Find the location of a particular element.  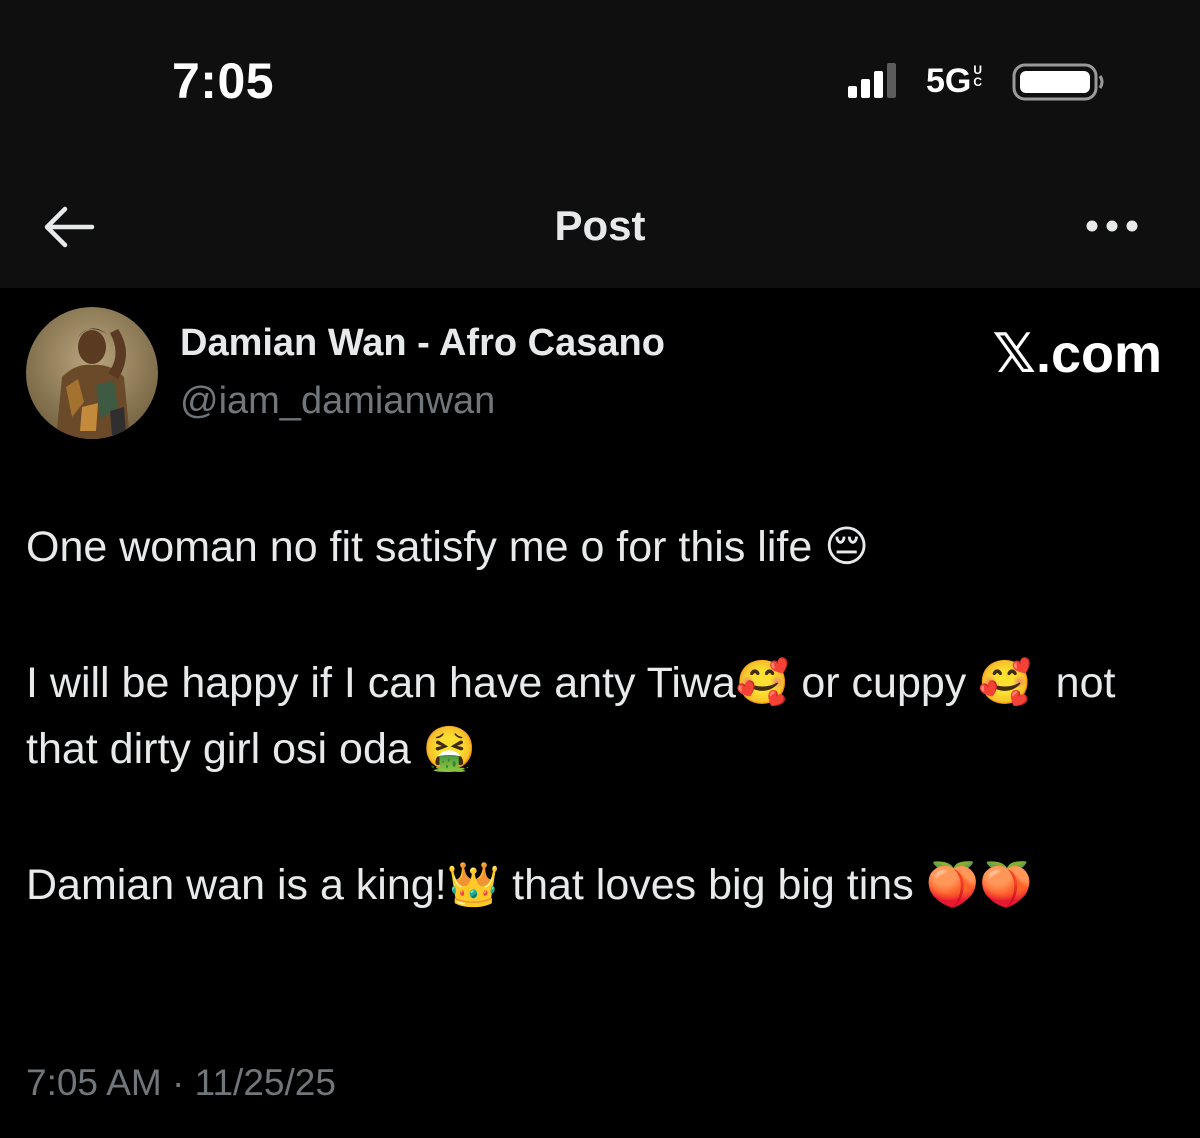

x-com-watermark: 𝕏.com is located at coordinates (1077, 354).